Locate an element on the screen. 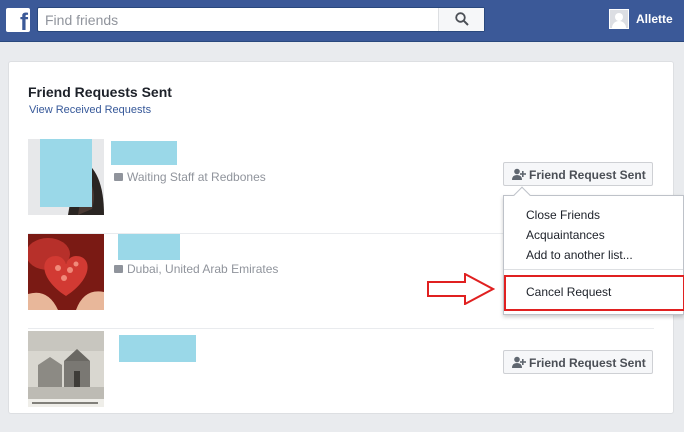 This screenshot has width=684, height=432. top-nav-bar: f Allette is located at coordinates (342, 21).